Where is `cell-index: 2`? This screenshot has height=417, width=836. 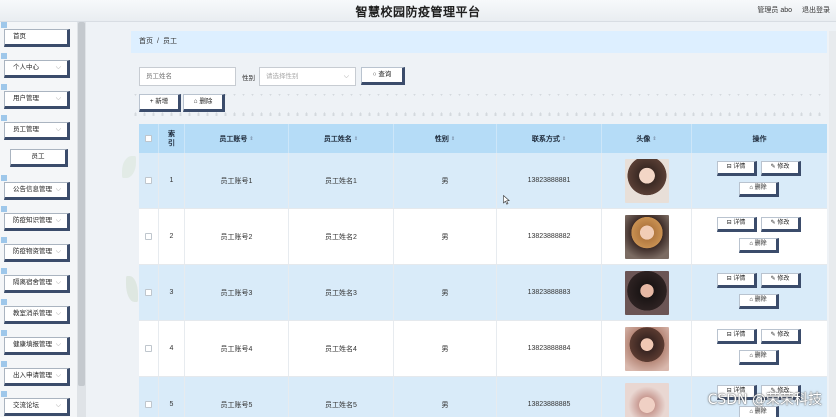 cell-index: 2 is located at coordinates (172, 236).